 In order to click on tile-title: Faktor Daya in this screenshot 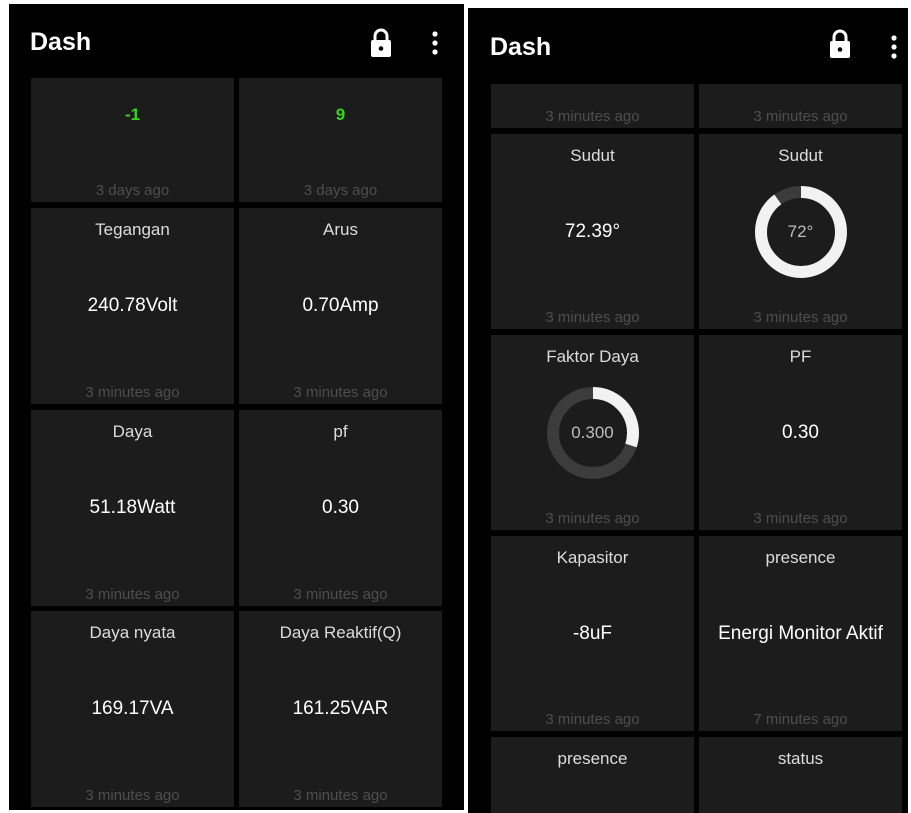, I will do `click(592, 356)`.